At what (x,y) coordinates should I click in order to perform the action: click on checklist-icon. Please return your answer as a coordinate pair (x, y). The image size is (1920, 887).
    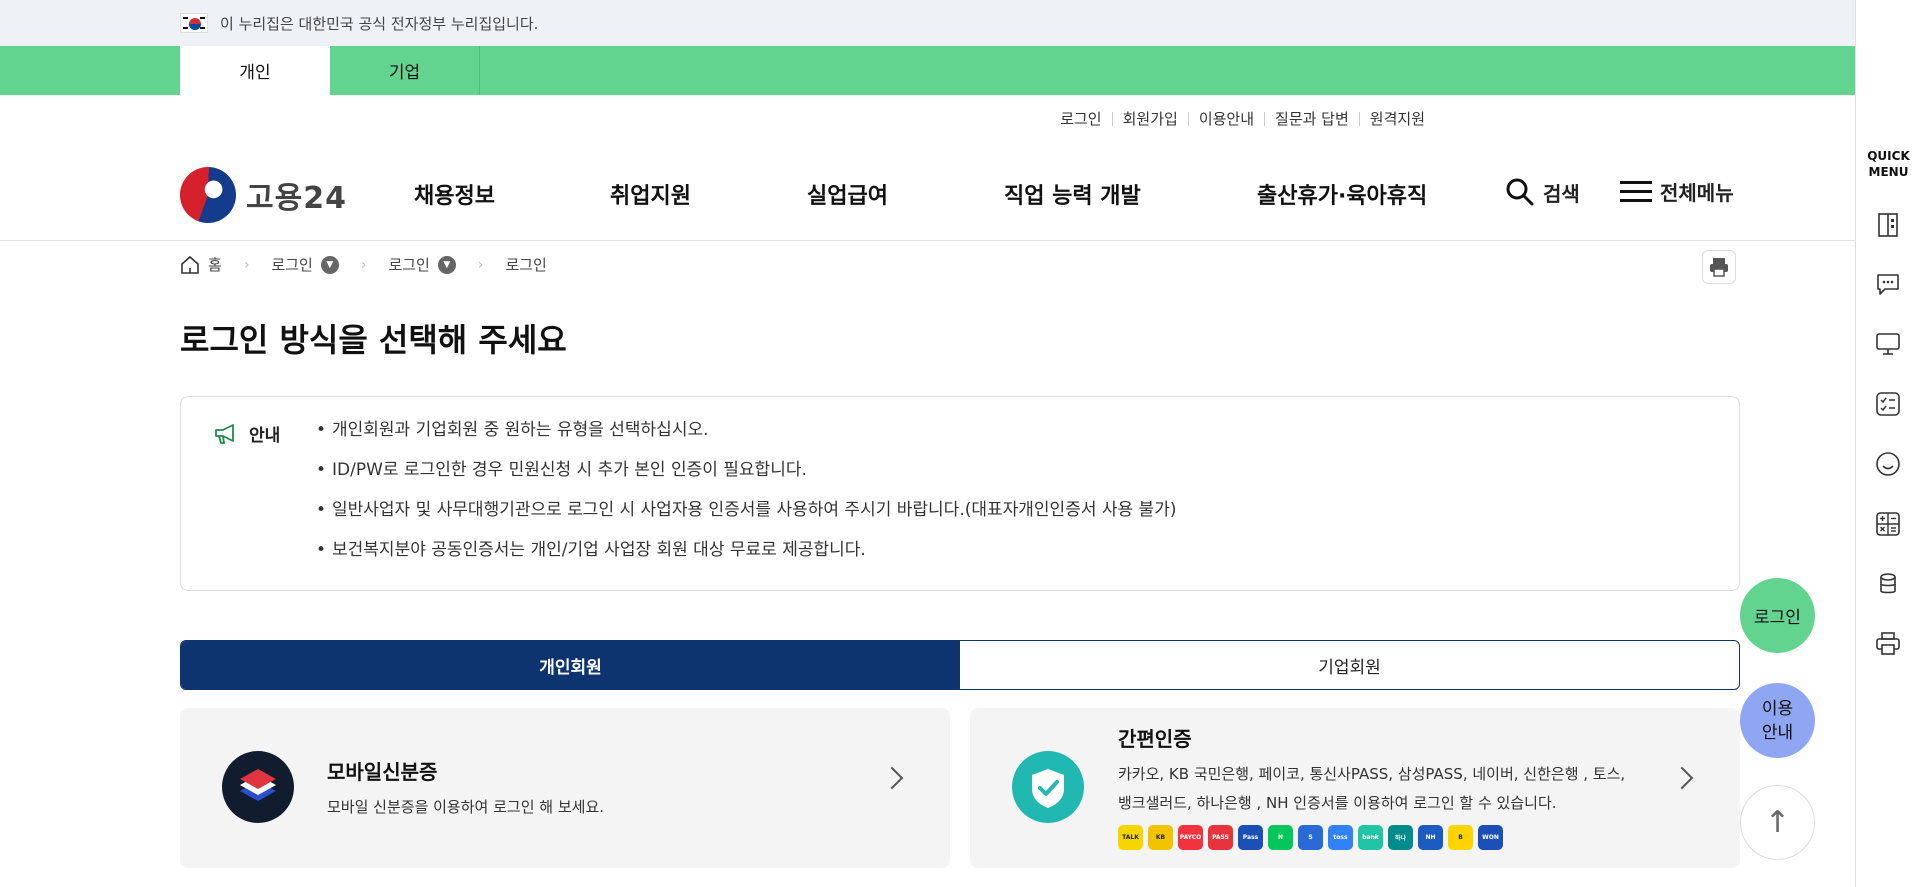
    Looking at the image, I should click on (1888, 404).